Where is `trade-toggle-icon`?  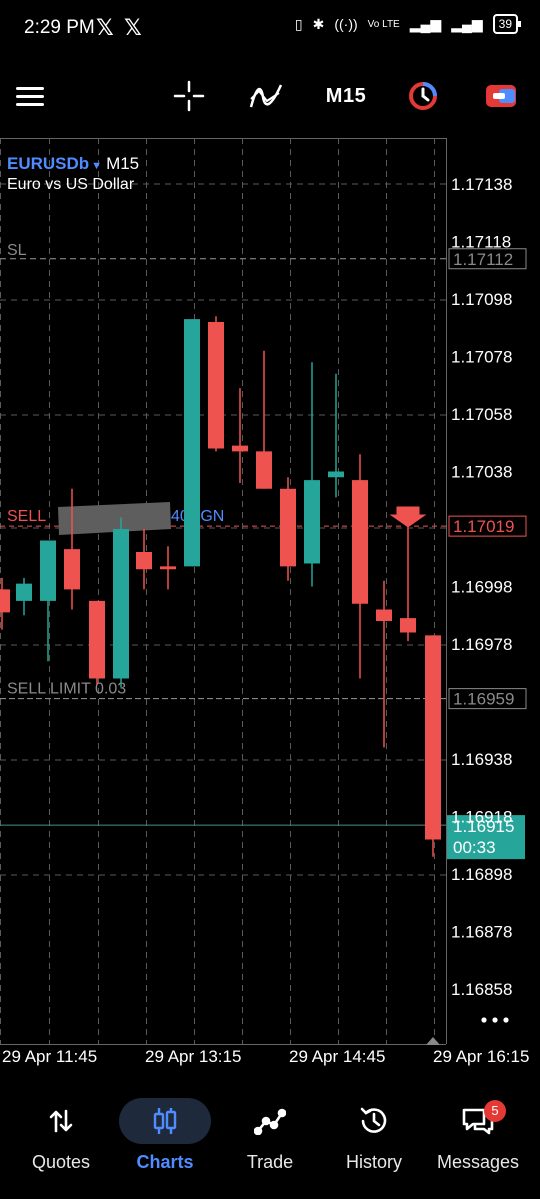
trade-toggle-icon is located at coordinates (501, 96).